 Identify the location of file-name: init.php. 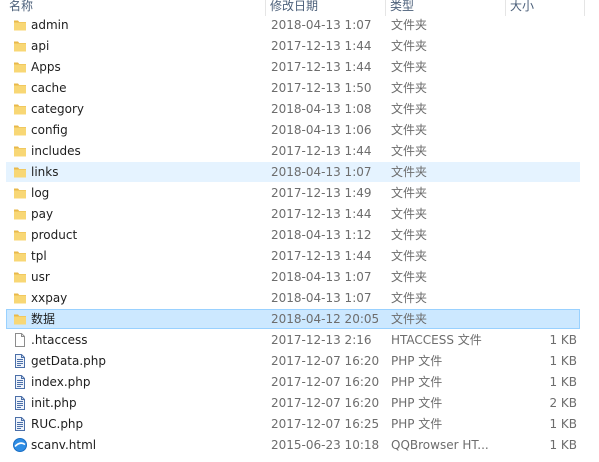
(54, 403).